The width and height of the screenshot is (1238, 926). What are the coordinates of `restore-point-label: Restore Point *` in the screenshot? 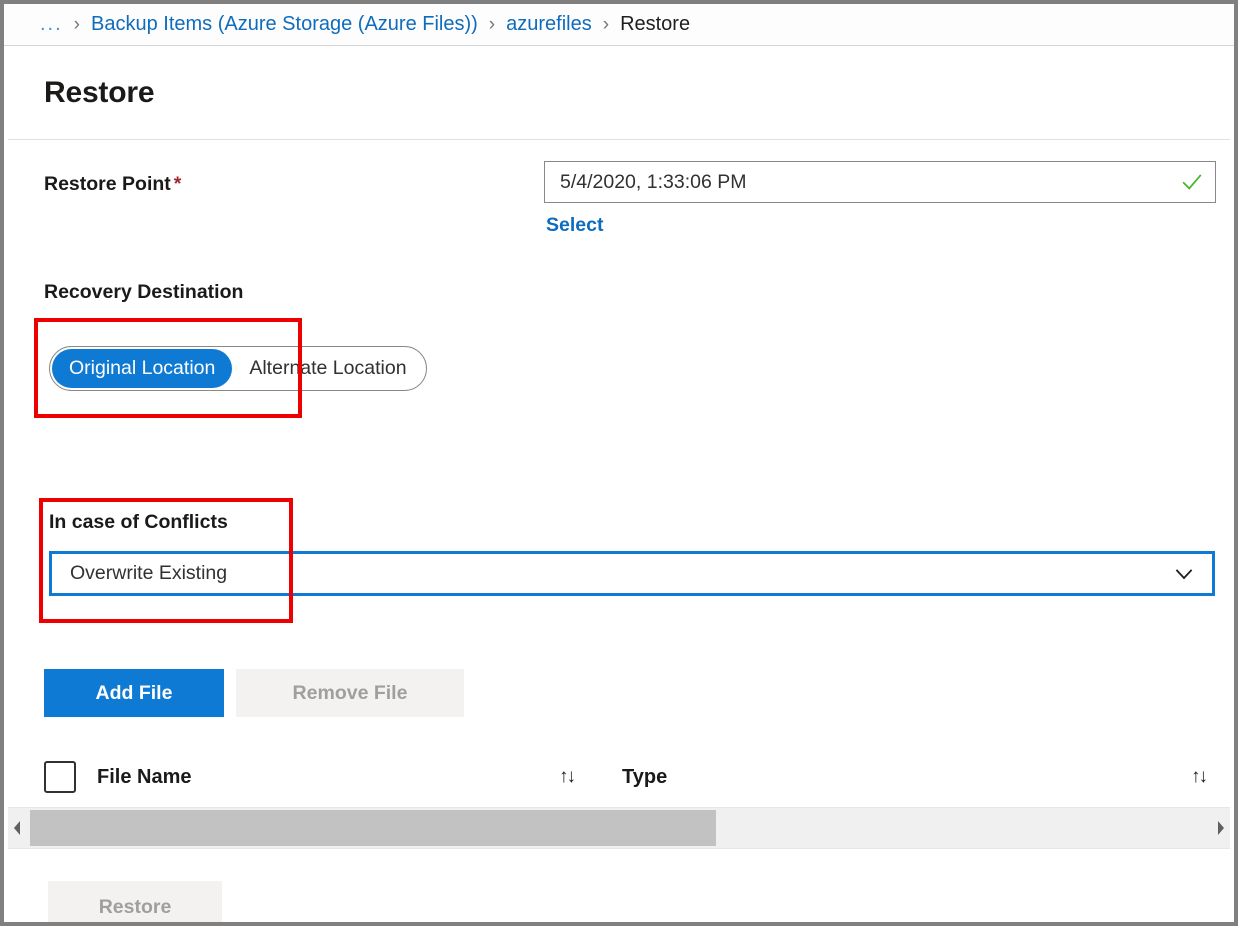 It's located at (112, 184).